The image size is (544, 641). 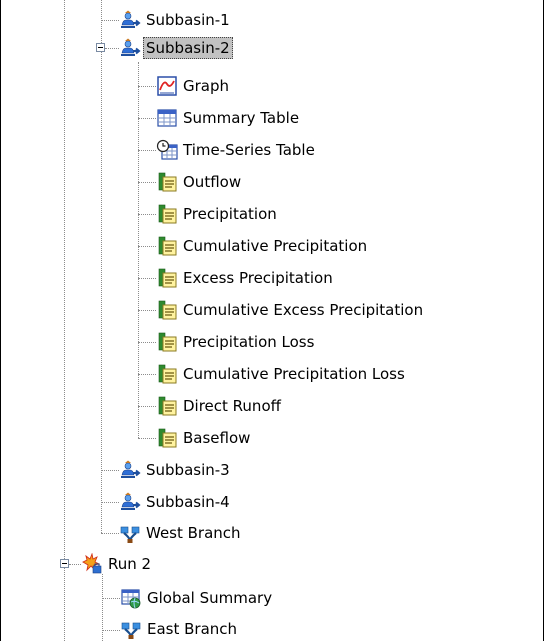 What do you see at coordinates (206, 86) in the screenshot?
I see `tree-item-label: Graph` at bounding box center [206, 86].